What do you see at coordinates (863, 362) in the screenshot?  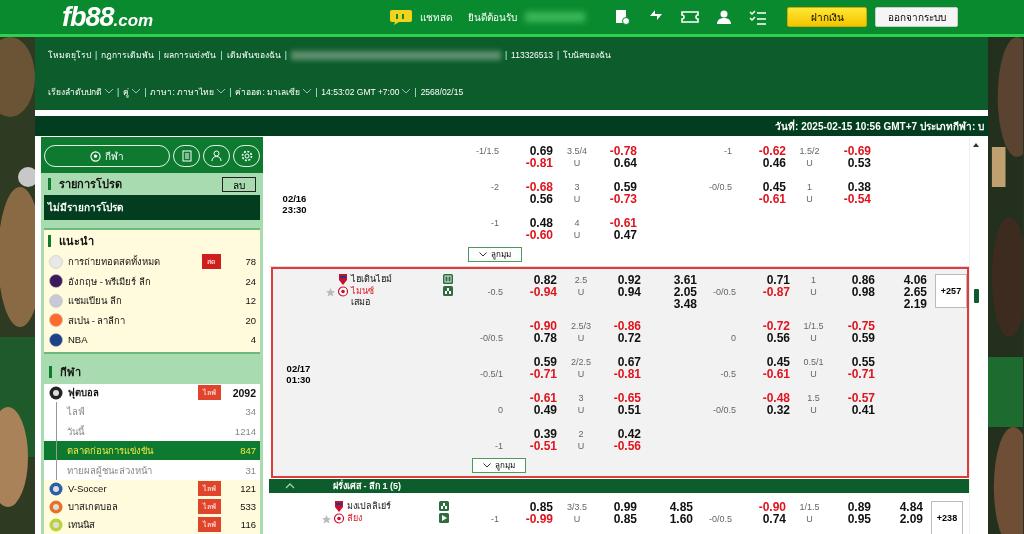 I see `odds-value: 0.55` at bounding box center [863, 362].